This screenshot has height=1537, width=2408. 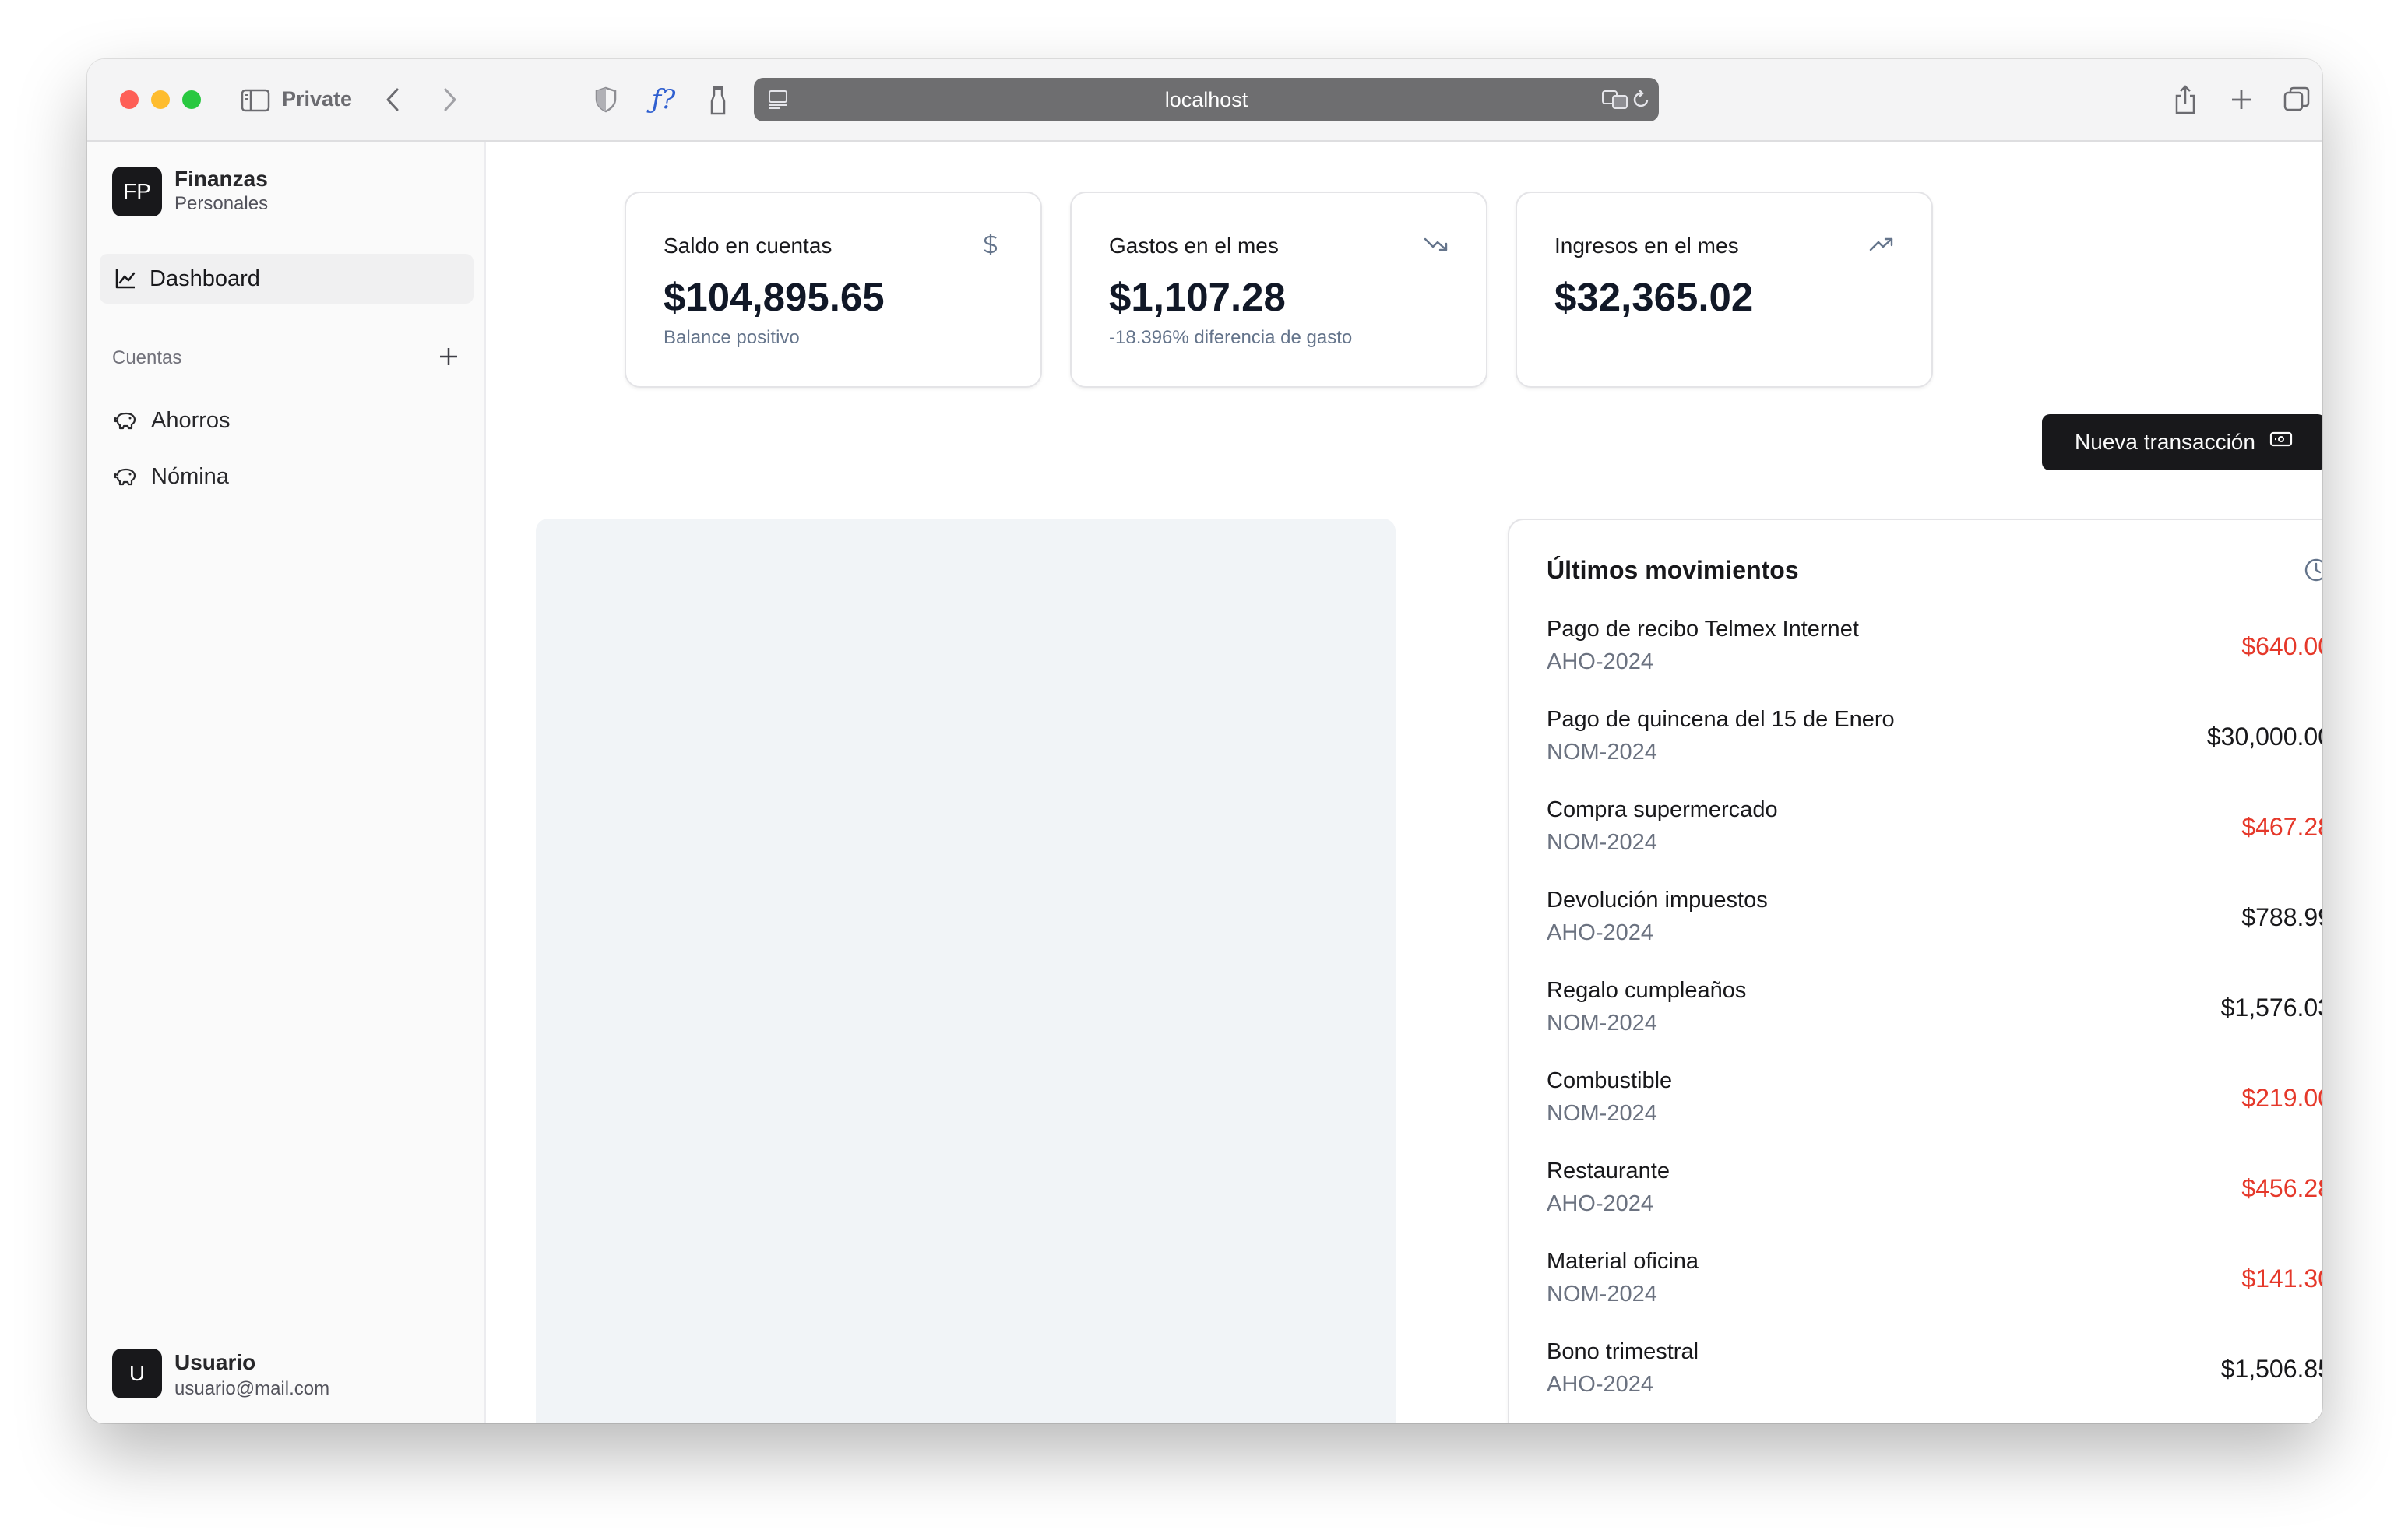 I want to click on movement-name: Pago de recibo Telmex Internet, so click(x=1703, y=629).